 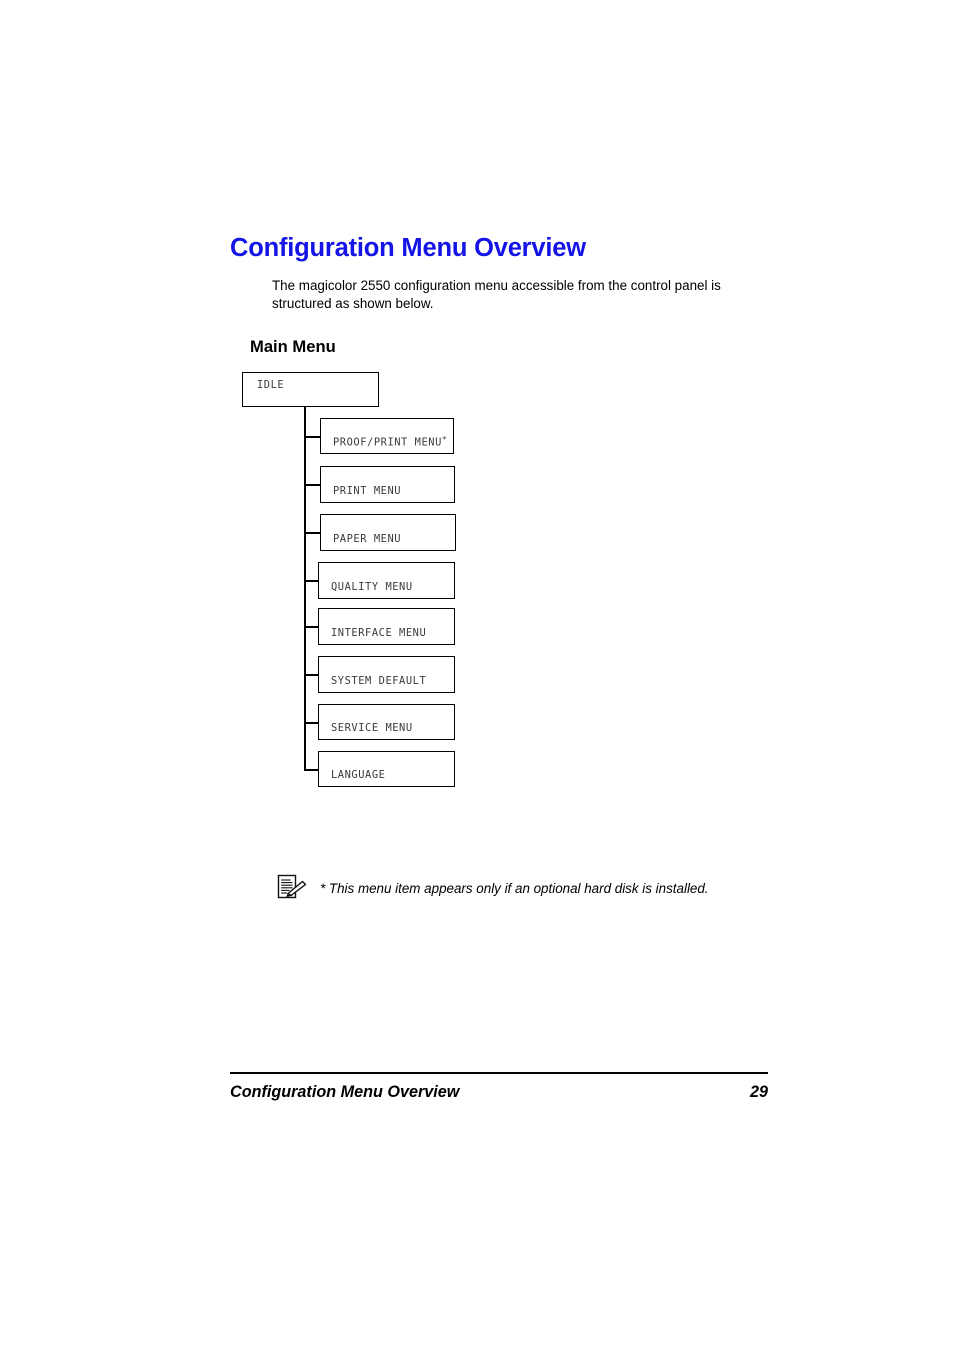 What do you see at coordinates (310, 389) in the screenshot?
I see `tree-node-idle: IDLE` at bounding box center [310, 389].